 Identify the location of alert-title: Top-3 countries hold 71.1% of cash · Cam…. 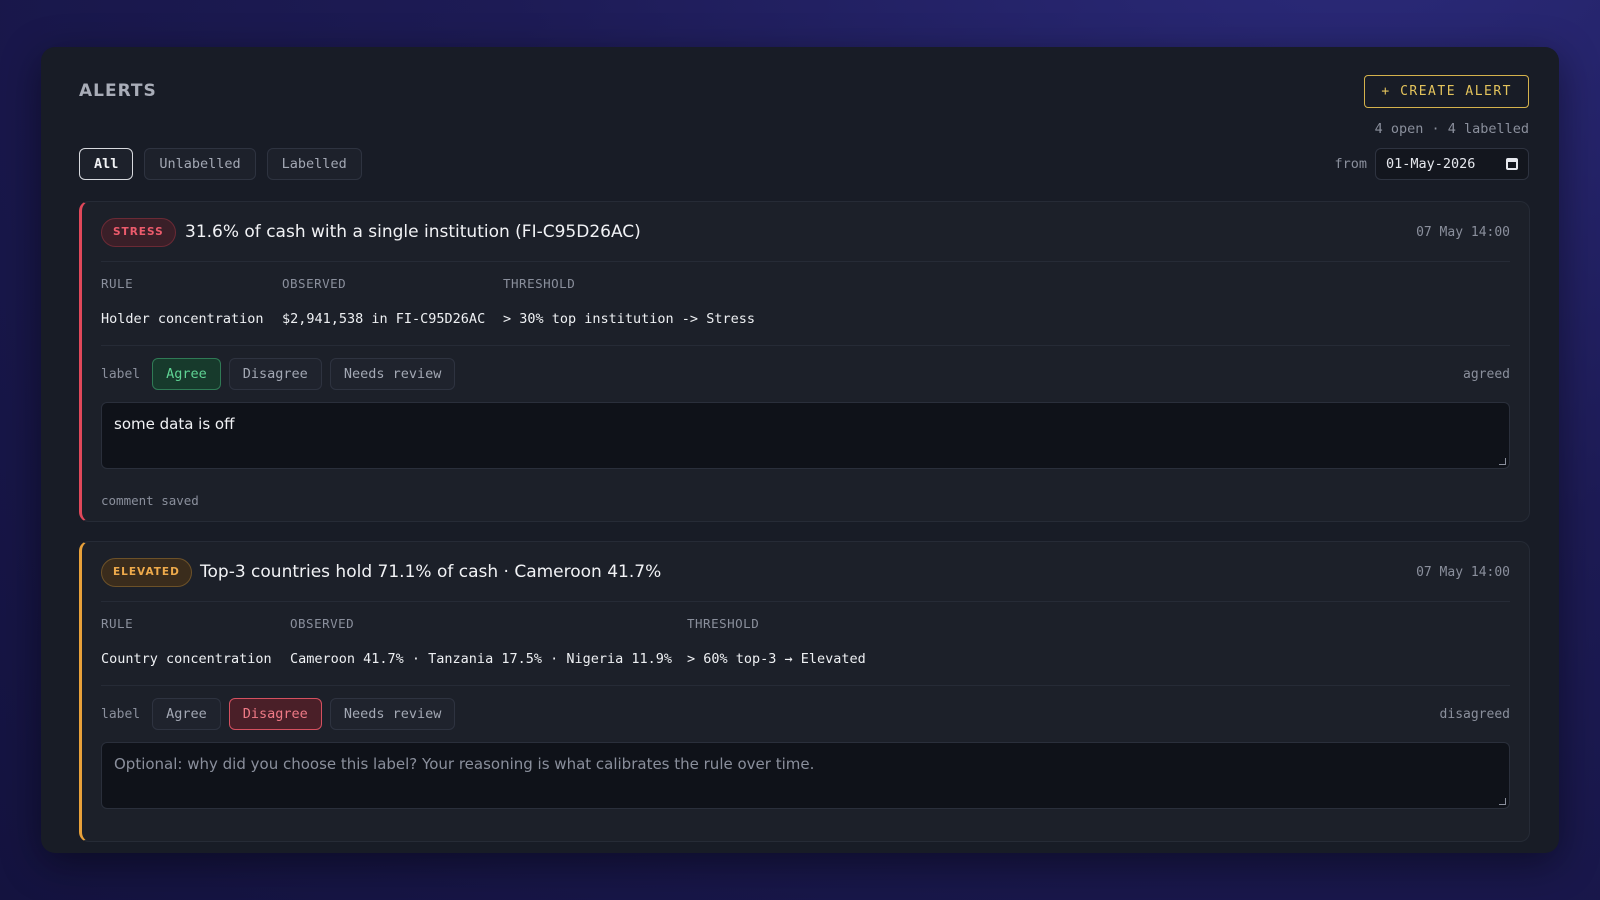
(431, 572).